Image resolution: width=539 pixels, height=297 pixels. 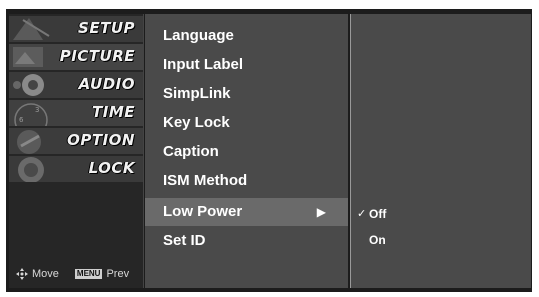 I want to click on submenu-item-on: On, so click(x=377, y=240).